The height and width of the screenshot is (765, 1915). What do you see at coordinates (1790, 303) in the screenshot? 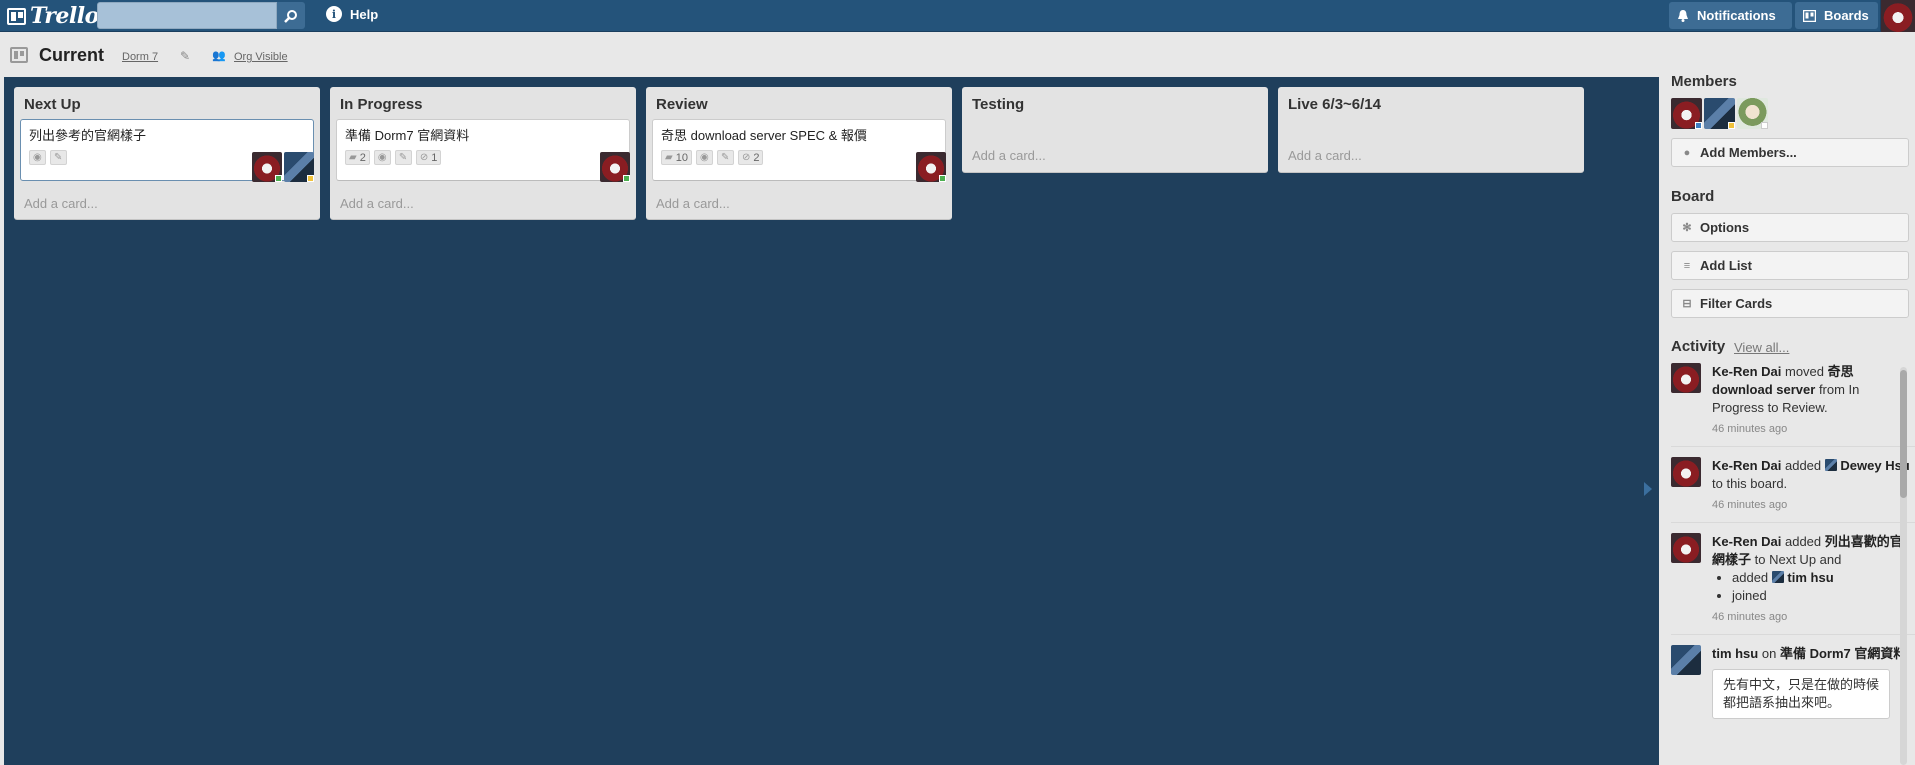
I see `filter-cards-button: ⊟ Filter Cards` at bounding box center [1790, 303].